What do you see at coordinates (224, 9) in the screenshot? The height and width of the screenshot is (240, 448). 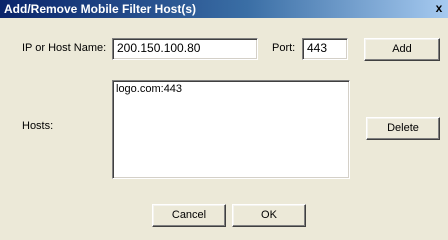 I see `title-bar: Add/Remove Mobile Filter Host(s) x` at bounding box center [224, 9].